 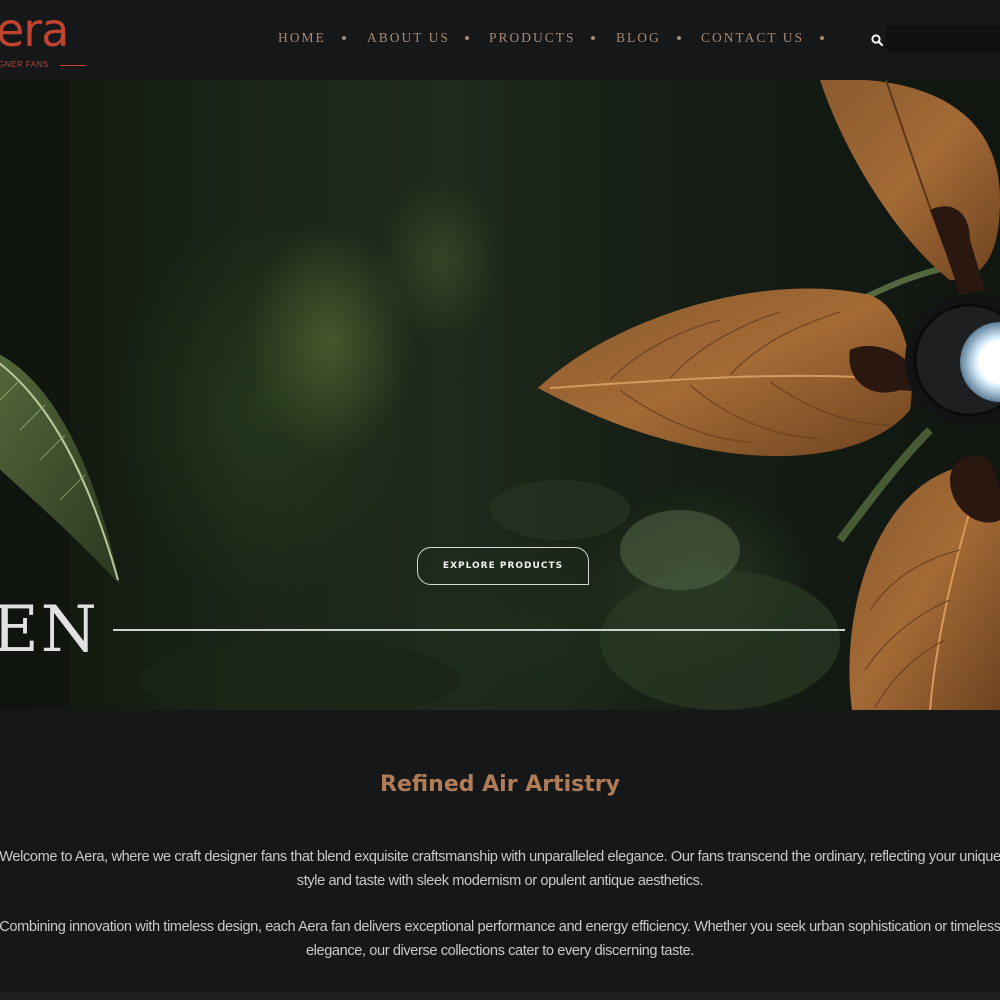 What do you see at coordinates (73, 65) in the screenshot?
I see `brand-tagline-rule` at bounding box center [73, 65].